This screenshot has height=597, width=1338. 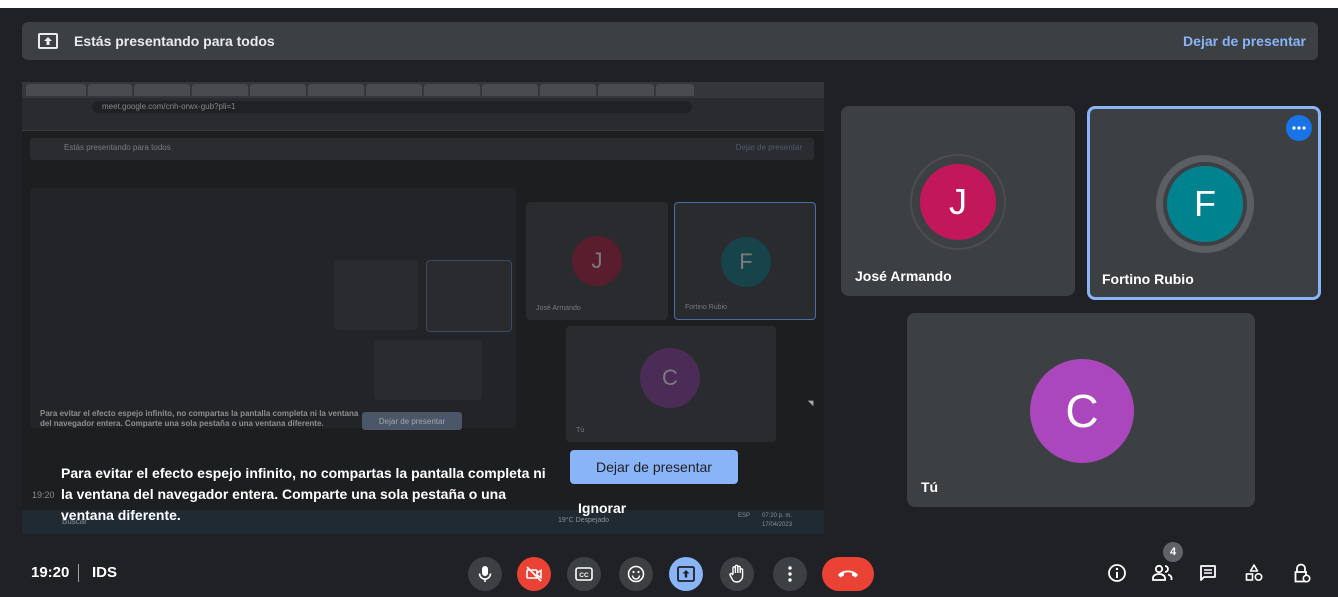 I want to click on host-controls-button, so click(x=1302, y=573).